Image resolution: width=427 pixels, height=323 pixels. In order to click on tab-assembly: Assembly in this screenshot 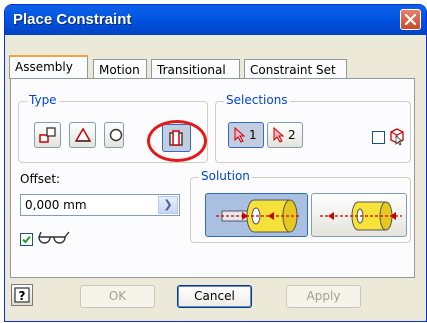, I will do `click(48, 67)`.